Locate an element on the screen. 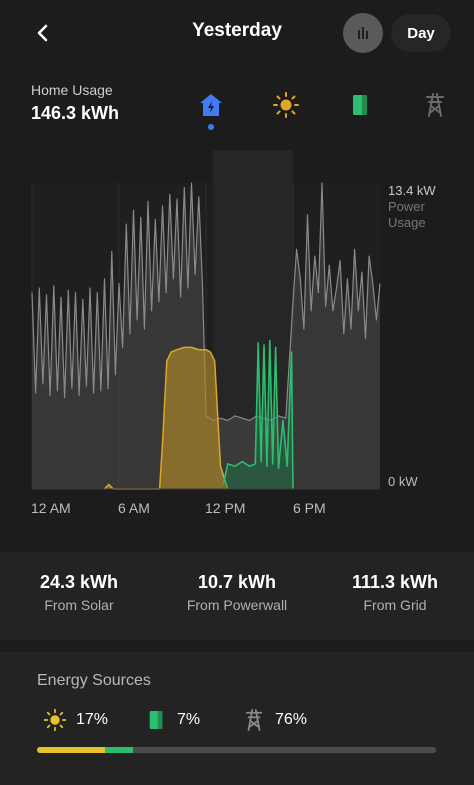 The height and width of the screenshot is (785, 474). tab-home is located at coordinates (211, 105).